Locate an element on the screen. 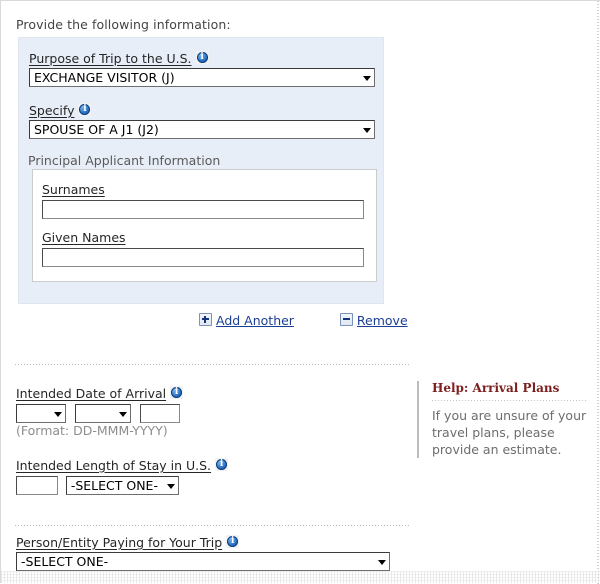 This screenshot has width=600, height=584. surnames-field: Surnames is located at coordinates (203, 200).